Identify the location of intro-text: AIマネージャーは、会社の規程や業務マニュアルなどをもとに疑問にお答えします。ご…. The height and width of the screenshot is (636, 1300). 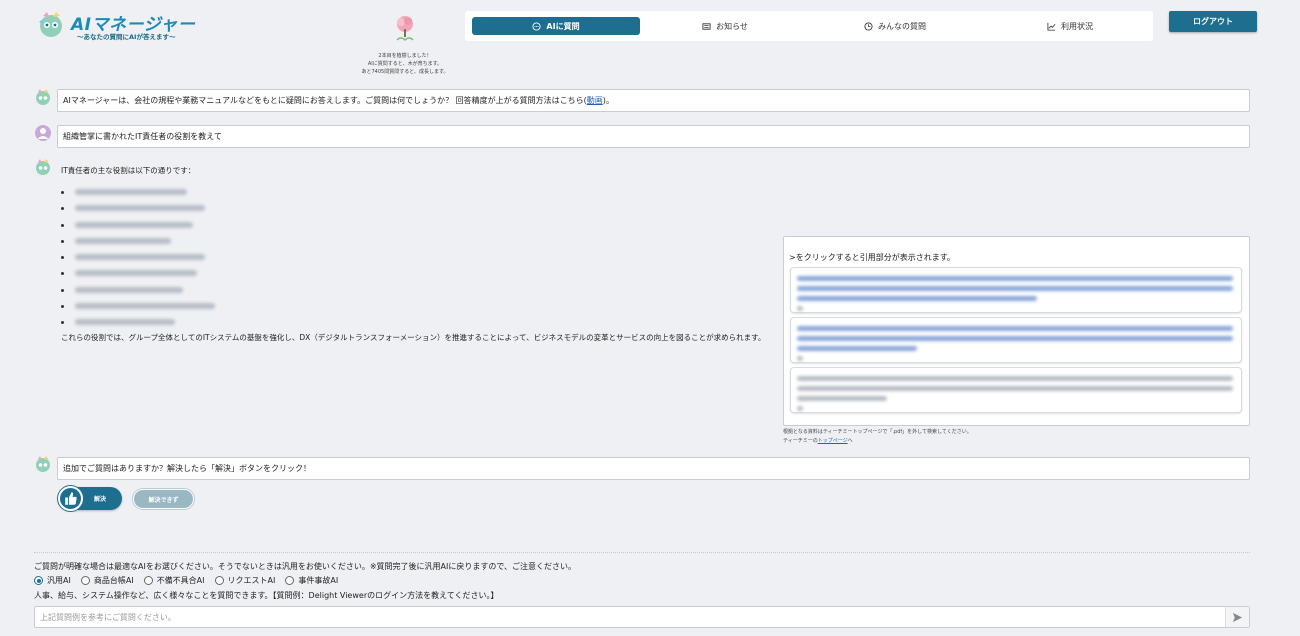
(325, 100).